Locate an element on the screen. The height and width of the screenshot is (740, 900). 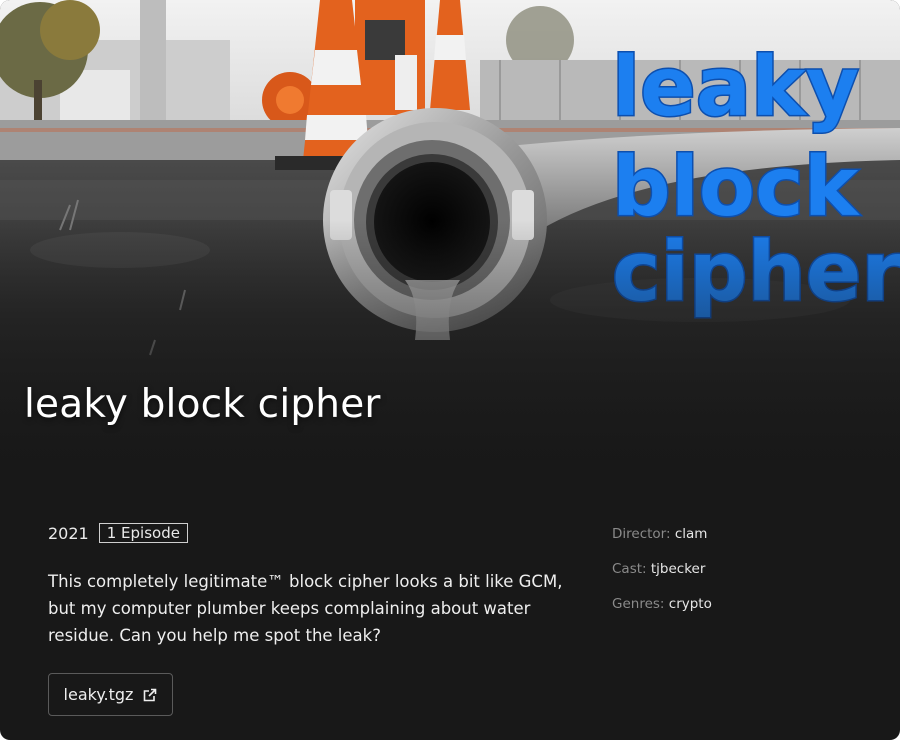
external-link-icon is located at coordinates (150, 695).